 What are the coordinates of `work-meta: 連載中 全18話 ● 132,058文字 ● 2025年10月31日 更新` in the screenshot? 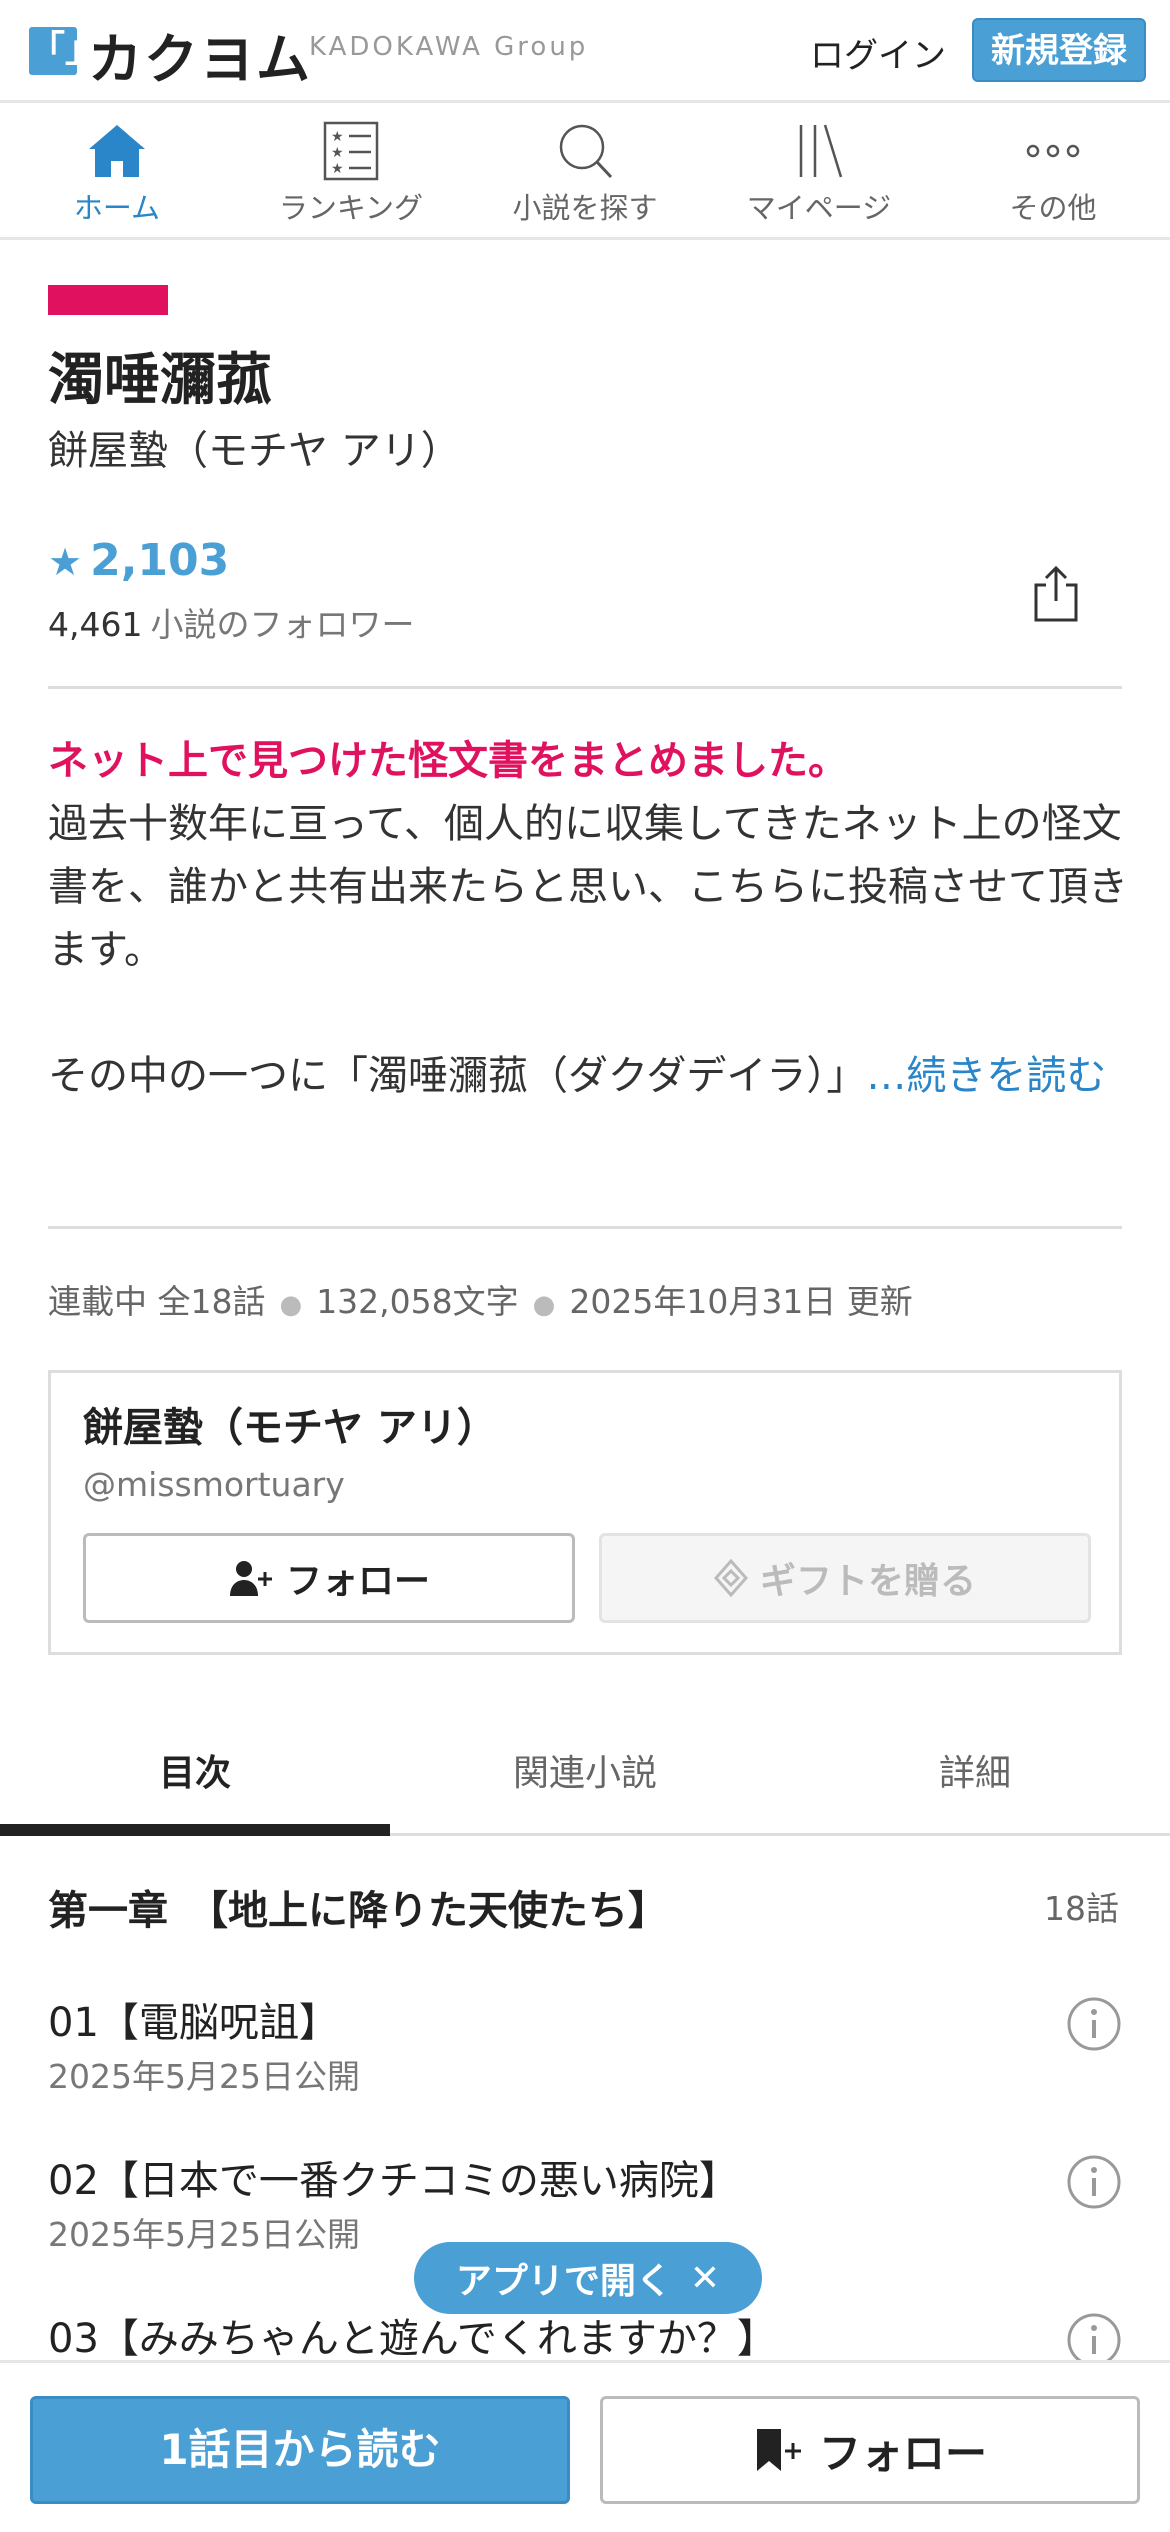 It's located at (480, 1301).